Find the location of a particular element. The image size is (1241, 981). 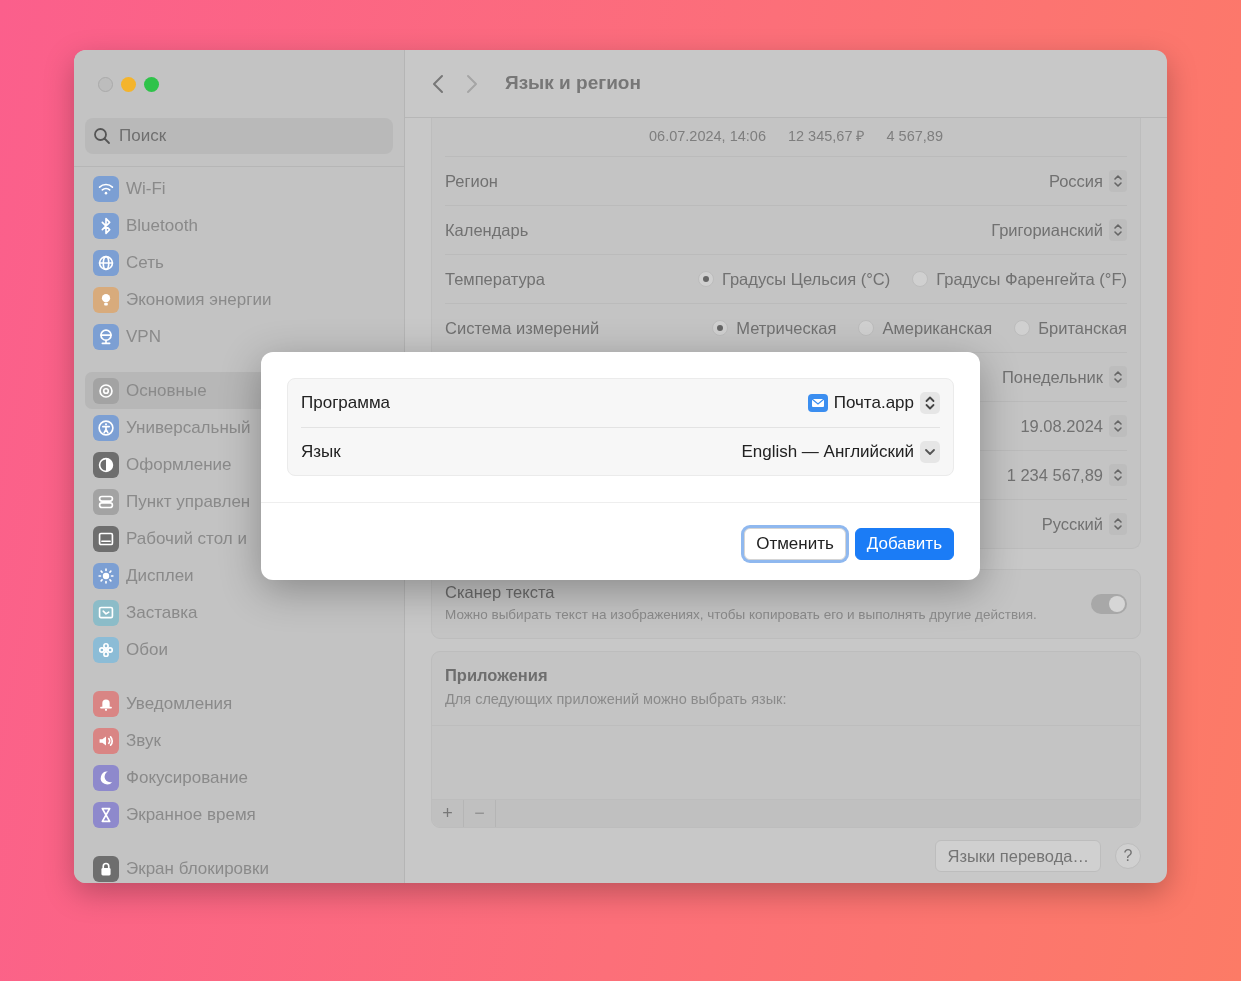

mail-app-icon is located at coordinates (817, 403).